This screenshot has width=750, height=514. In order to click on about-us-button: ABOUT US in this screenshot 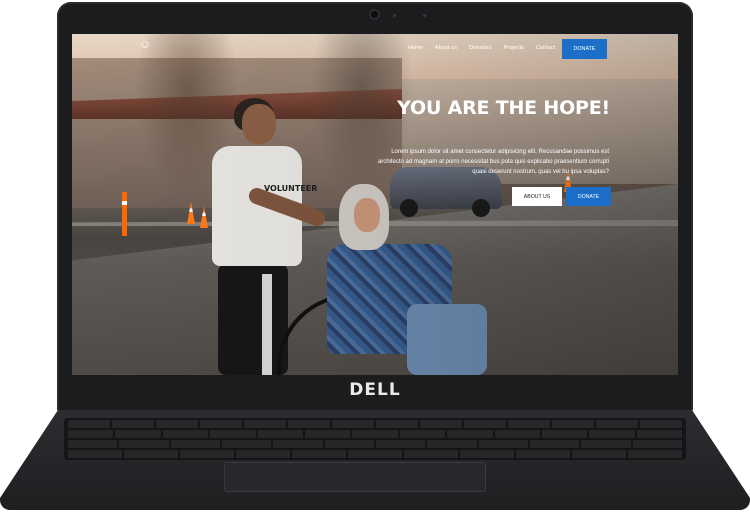, I will do `click(537, 196)`.